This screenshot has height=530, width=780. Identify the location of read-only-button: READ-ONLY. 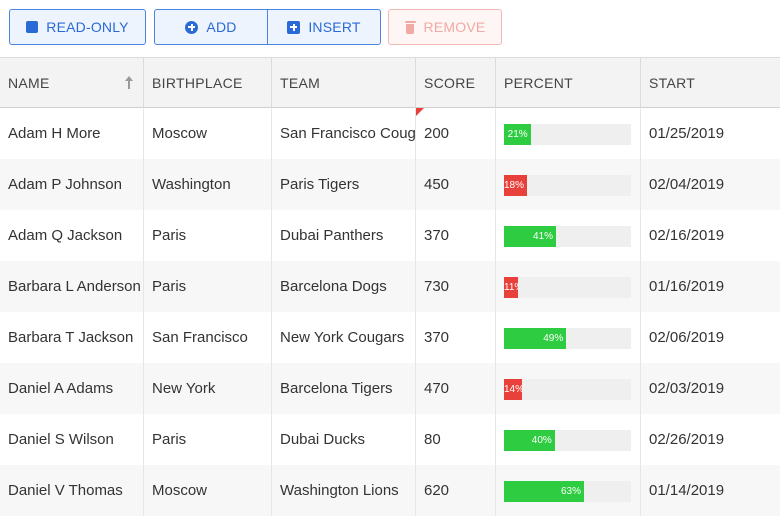
(77, 27).